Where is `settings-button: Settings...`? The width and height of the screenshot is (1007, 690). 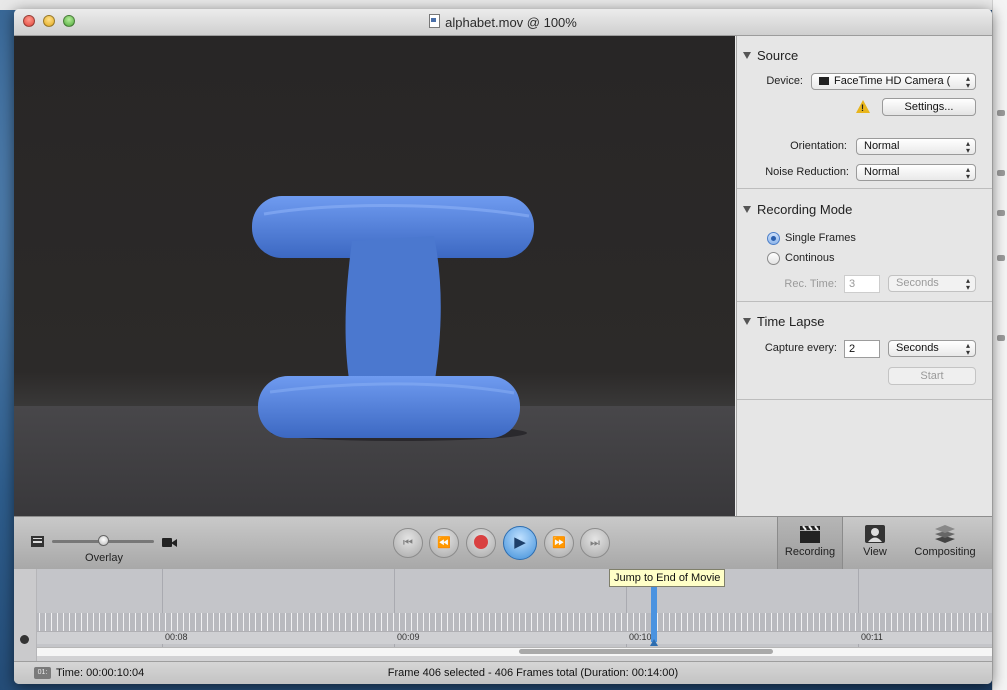 settings-button: Settings... is located at coordinates (929, 107).